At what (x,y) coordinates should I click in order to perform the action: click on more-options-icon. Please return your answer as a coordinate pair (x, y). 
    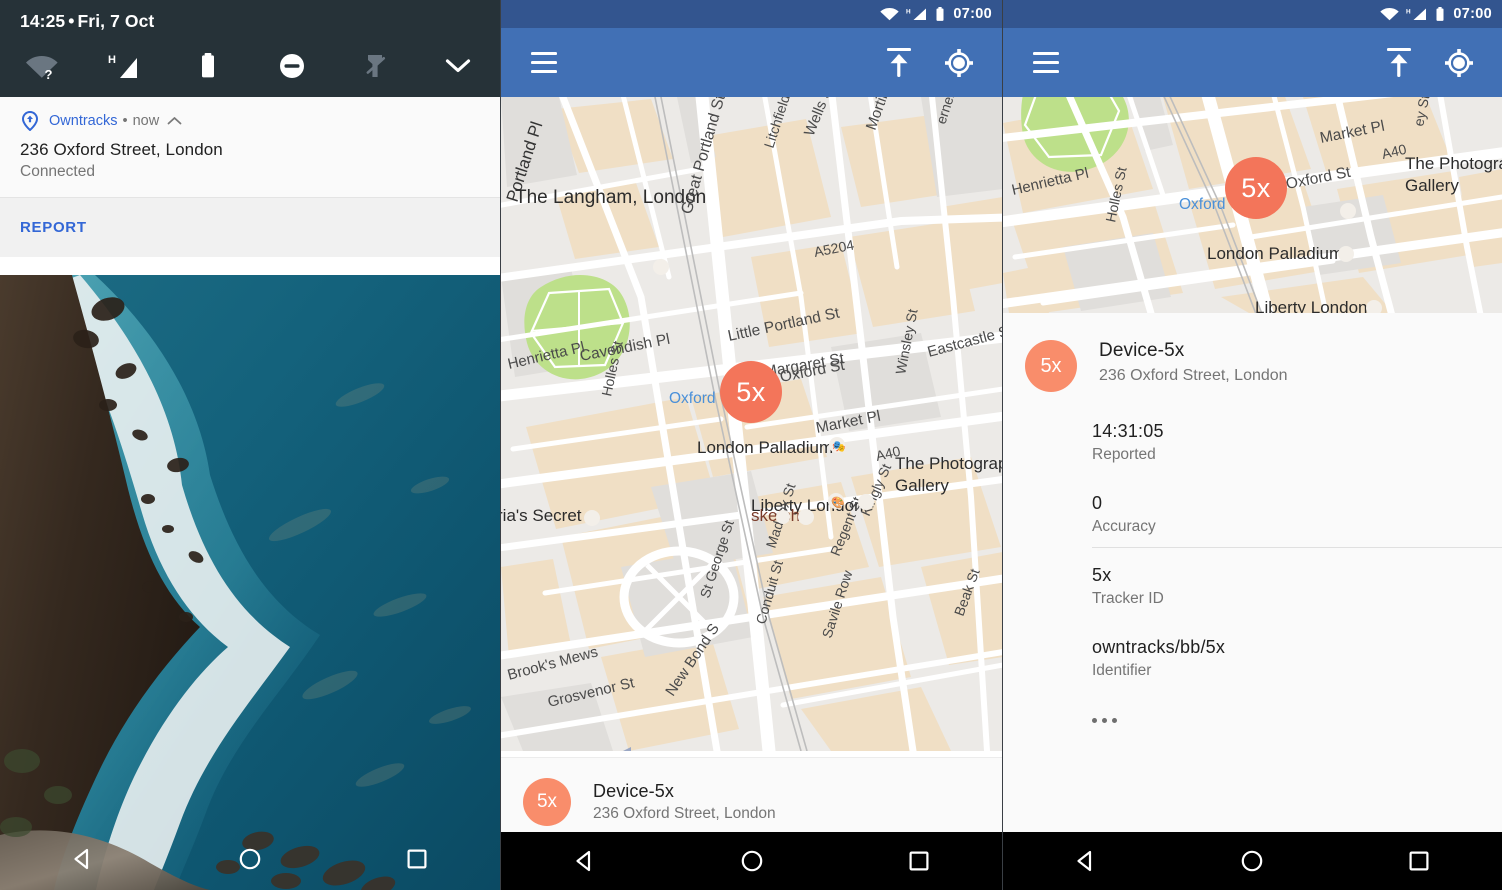
    Looking at the image, I should click on (1286, 701).